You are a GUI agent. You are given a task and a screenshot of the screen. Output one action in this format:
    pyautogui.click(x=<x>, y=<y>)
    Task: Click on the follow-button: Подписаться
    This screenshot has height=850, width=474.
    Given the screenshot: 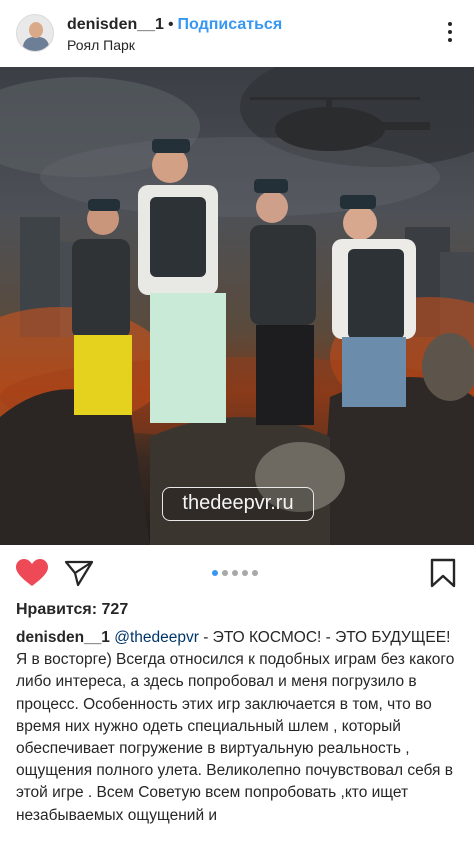 What is the action you would take?
    pyautogui.click(x=230, y=24)
    